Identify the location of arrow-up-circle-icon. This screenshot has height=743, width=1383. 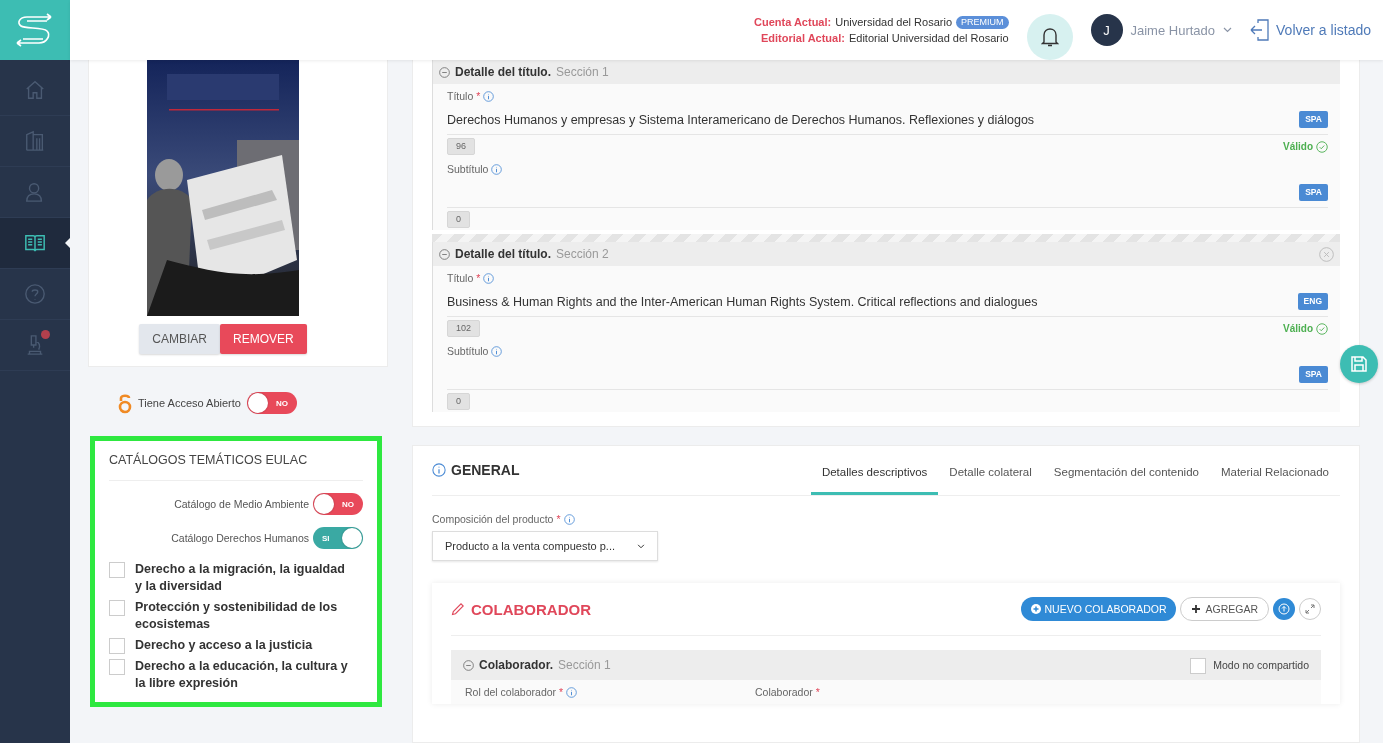
(1284, 609).